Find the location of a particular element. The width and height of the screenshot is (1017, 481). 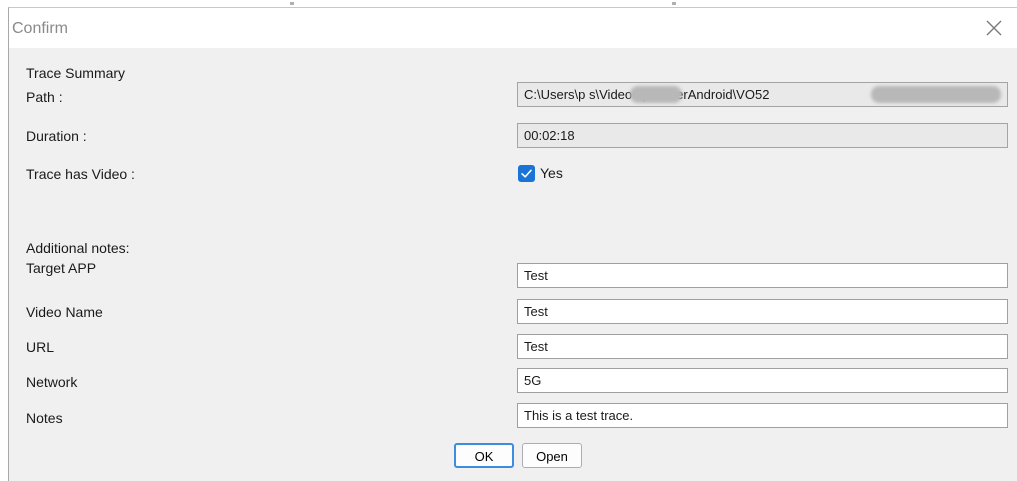

video-name-input: Test is located at coordinates (762, 311).